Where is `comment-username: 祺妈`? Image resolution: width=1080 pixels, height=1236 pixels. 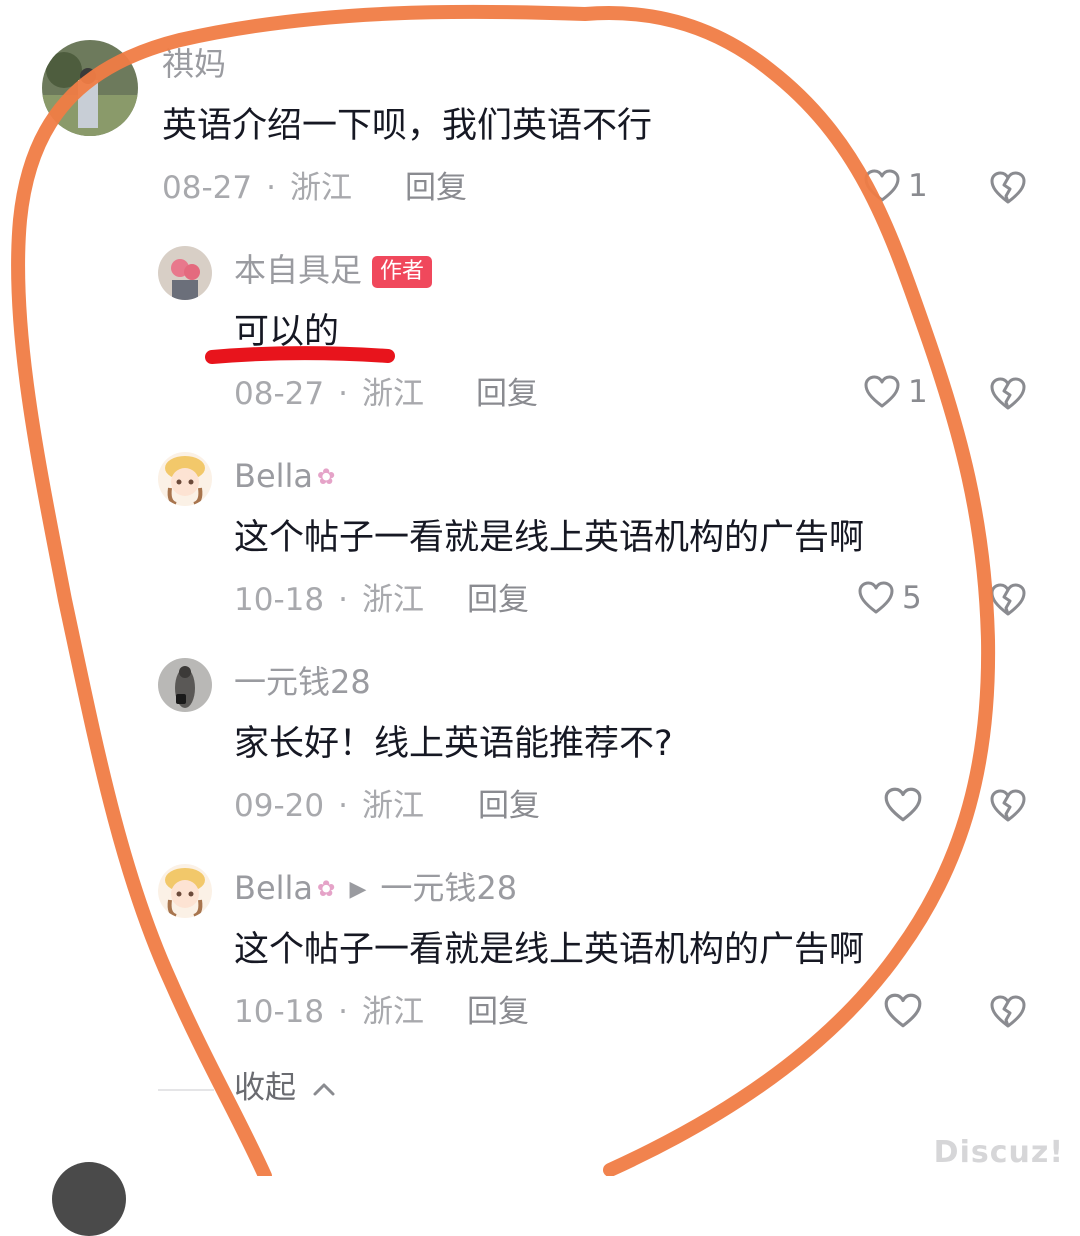
comment-username: 祺妈 is located at coordinates (194, 64).